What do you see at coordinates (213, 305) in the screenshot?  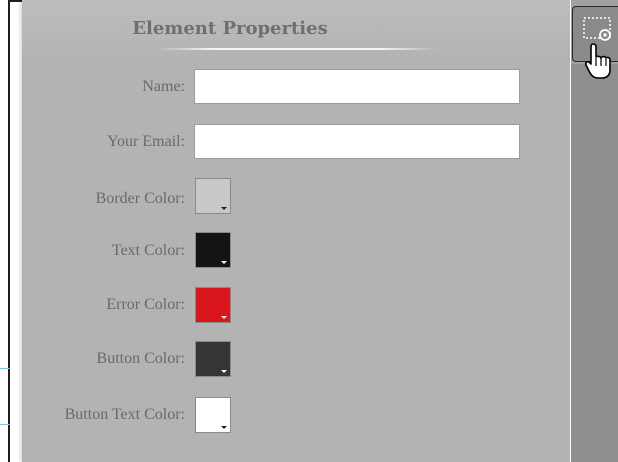 I see `error-color-swatch` at bounding box center [213, 305].